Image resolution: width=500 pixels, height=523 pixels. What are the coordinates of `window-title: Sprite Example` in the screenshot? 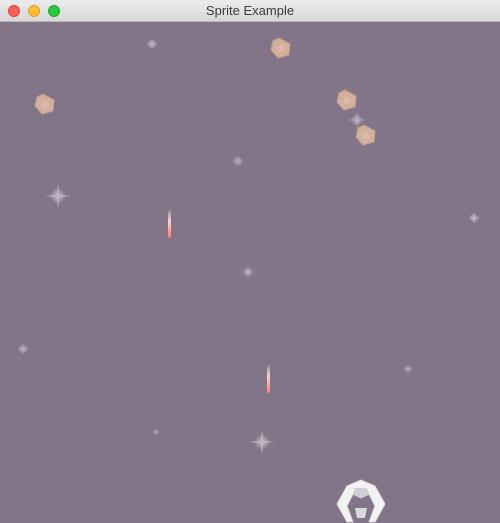 It's located at (250, 10).